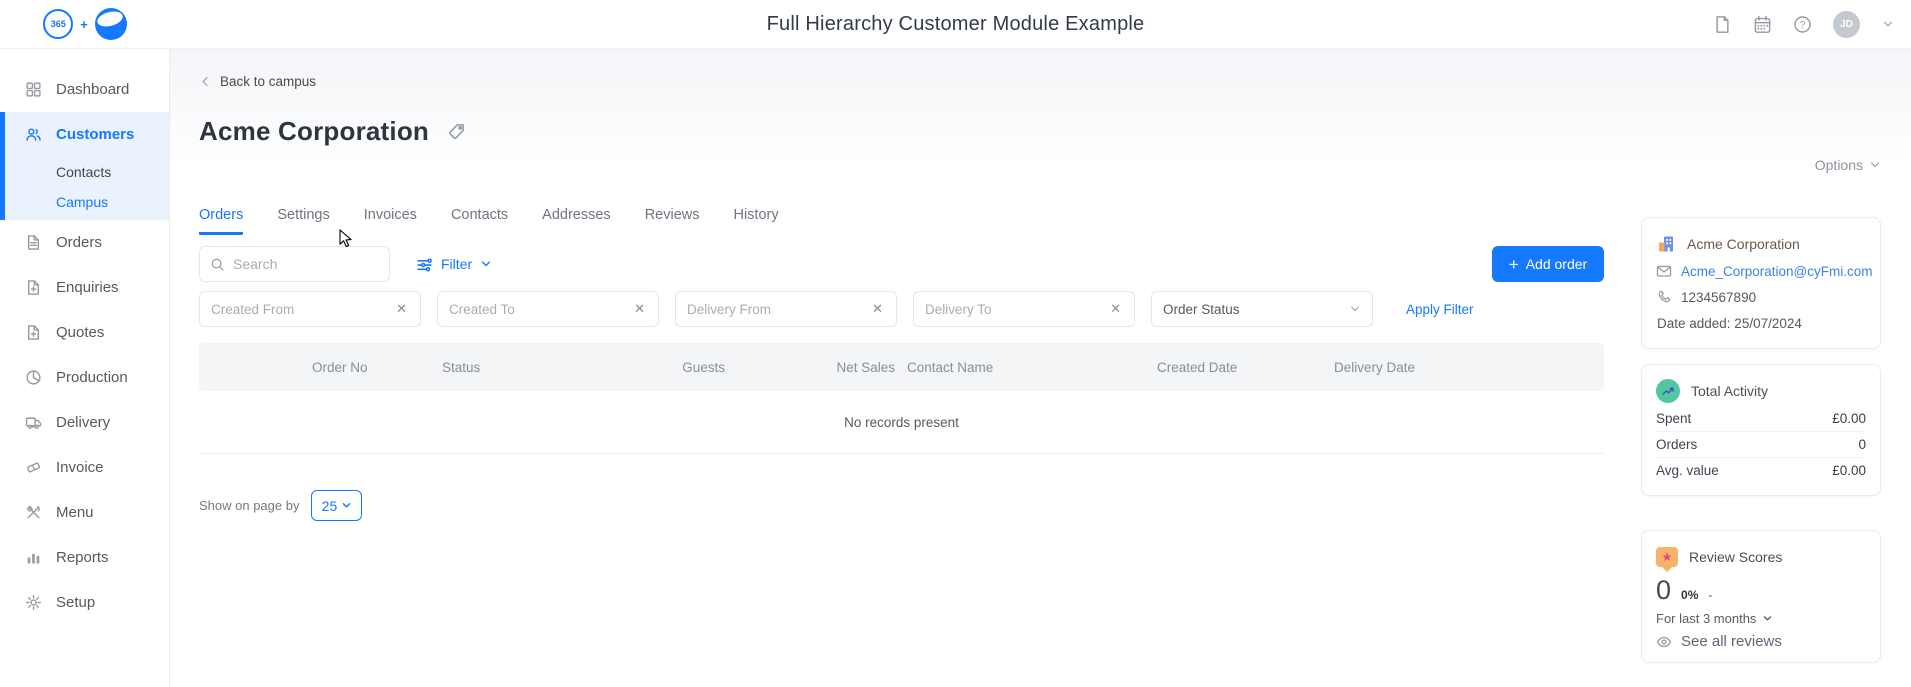 This screenshot has width=1911, height=687. I want to click on column-created-date: Created Date, so click(1197, 367).